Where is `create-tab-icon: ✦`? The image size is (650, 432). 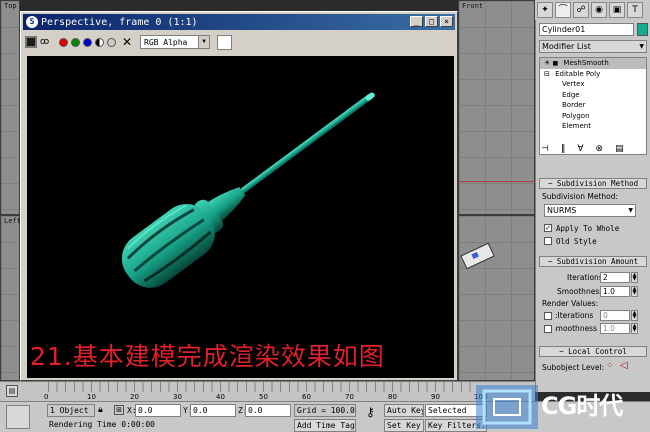 create-tab-icon: ✦ is located at coordinates (545, 10).